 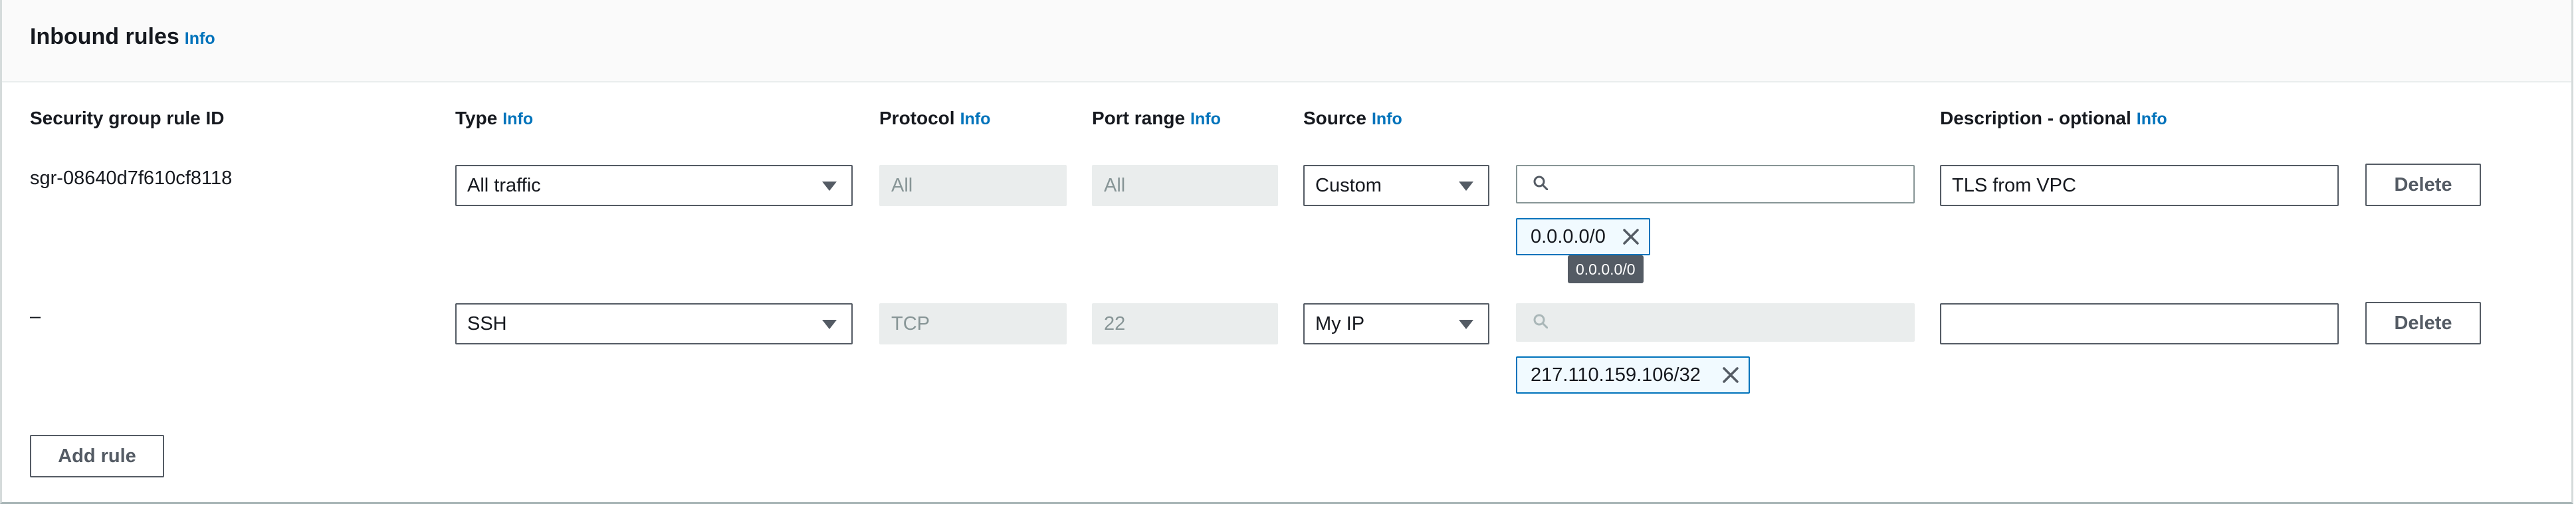 I want to click on rule-id: sgr-08640d7f610cf8118, so click(x=131, y=178).